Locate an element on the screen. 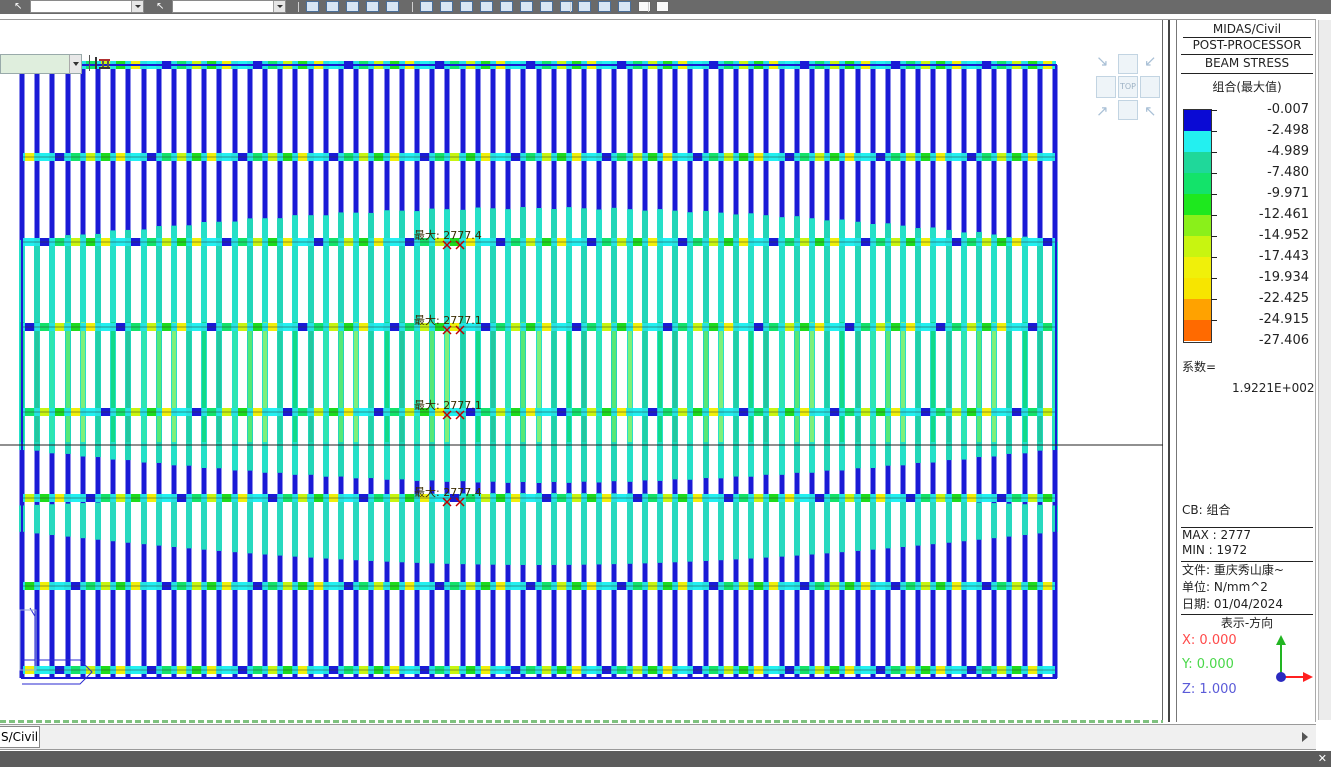 The height and width of the screenshot is (767, 1331). arrow-icon: ↘ is located at coordinates (1102, 61).